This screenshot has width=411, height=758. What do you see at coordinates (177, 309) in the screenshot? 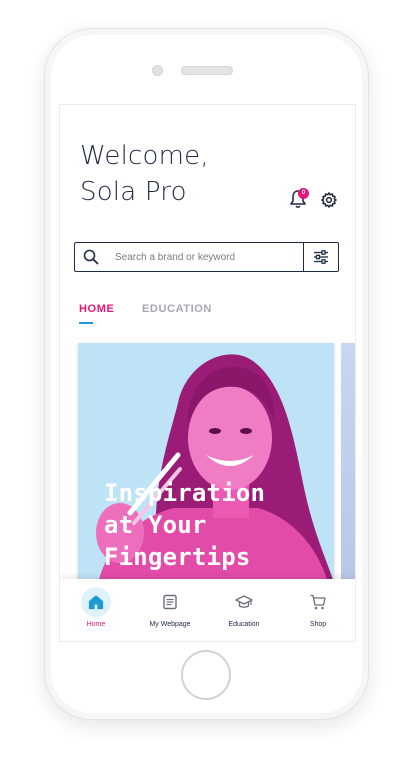
I see `tab-education: EDUCATION` at bounding box center [177, 309].